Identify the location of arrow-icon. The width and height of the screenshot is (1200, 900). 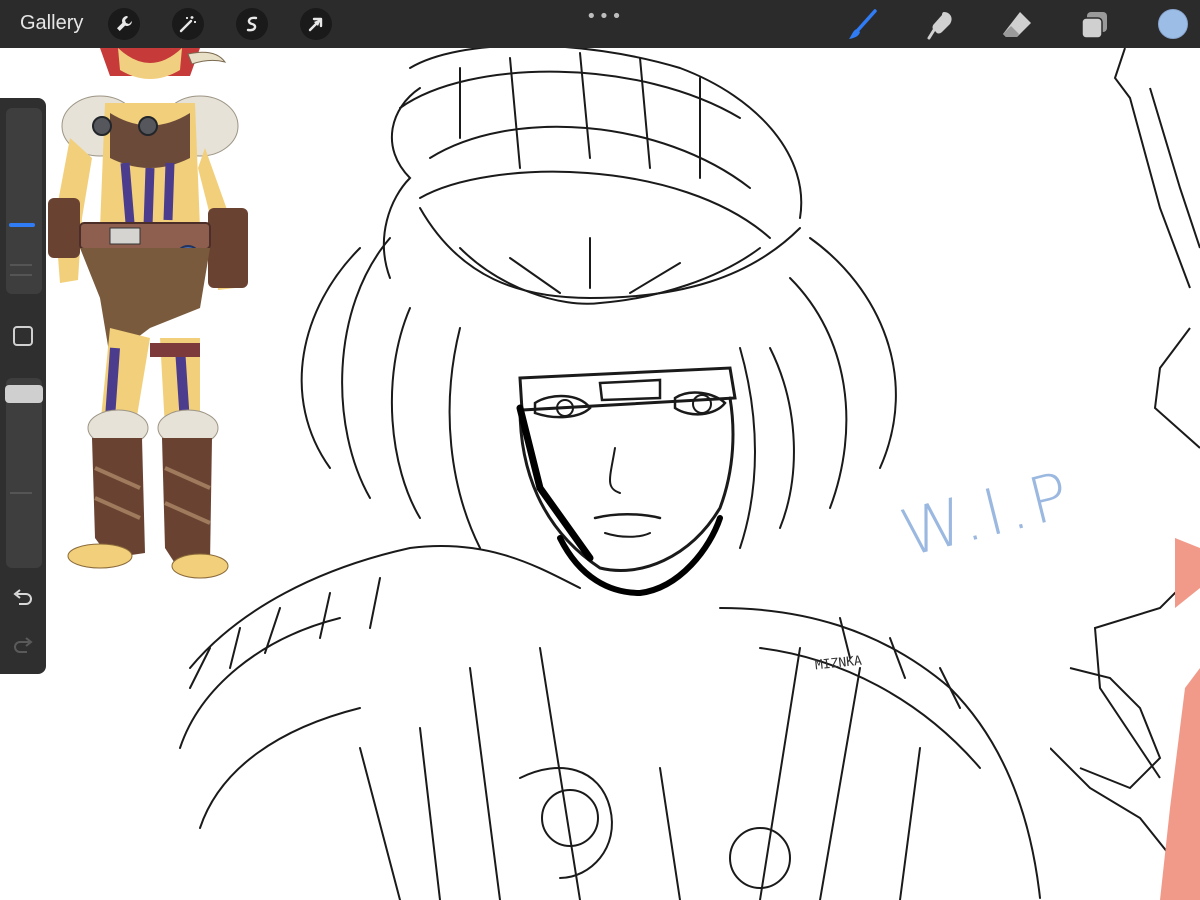
(316, 24).